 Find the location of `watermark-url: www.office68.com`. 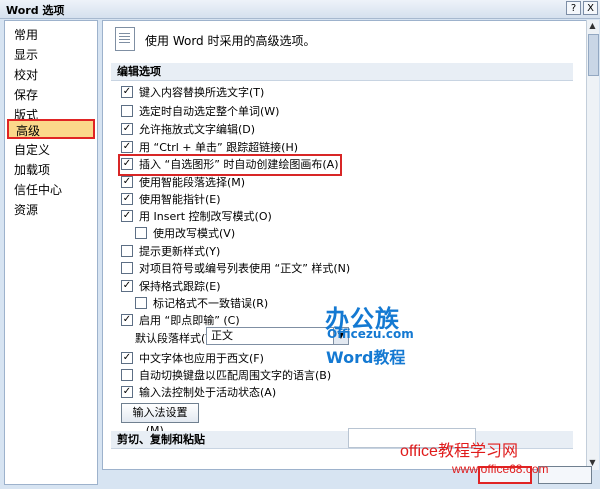

watermark-url: www.office68.com is located at coordinates (500, 469).